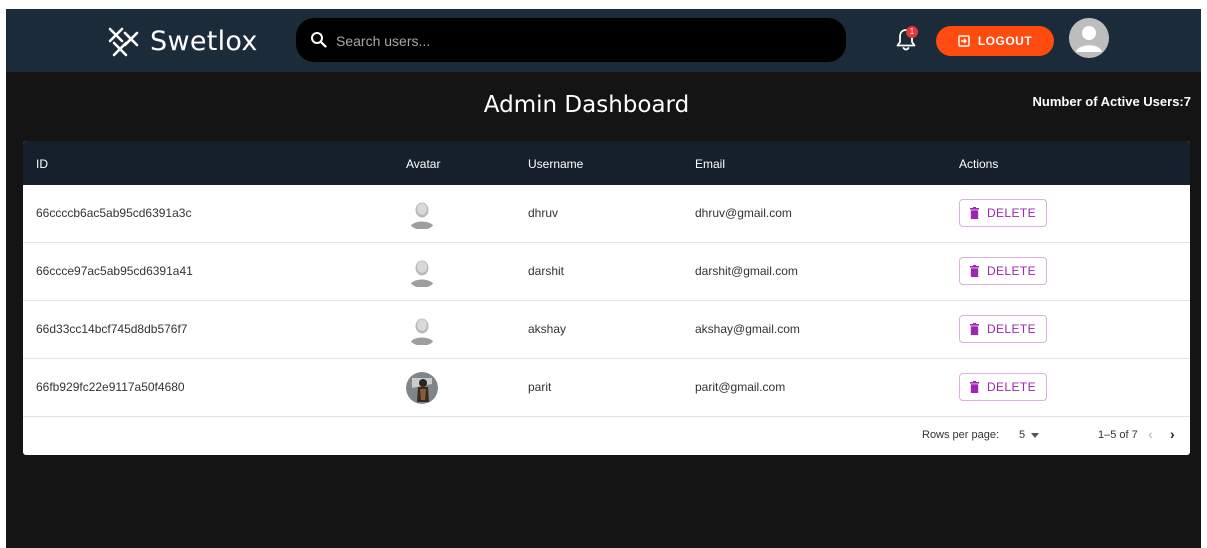 This screenshot has height=548, width=1207. Describe the element at coordinates (606, 434) in the screenshot. I see `table-pagination: Rows per page: 5 1–5 of 7 ‹ ›` at that location.